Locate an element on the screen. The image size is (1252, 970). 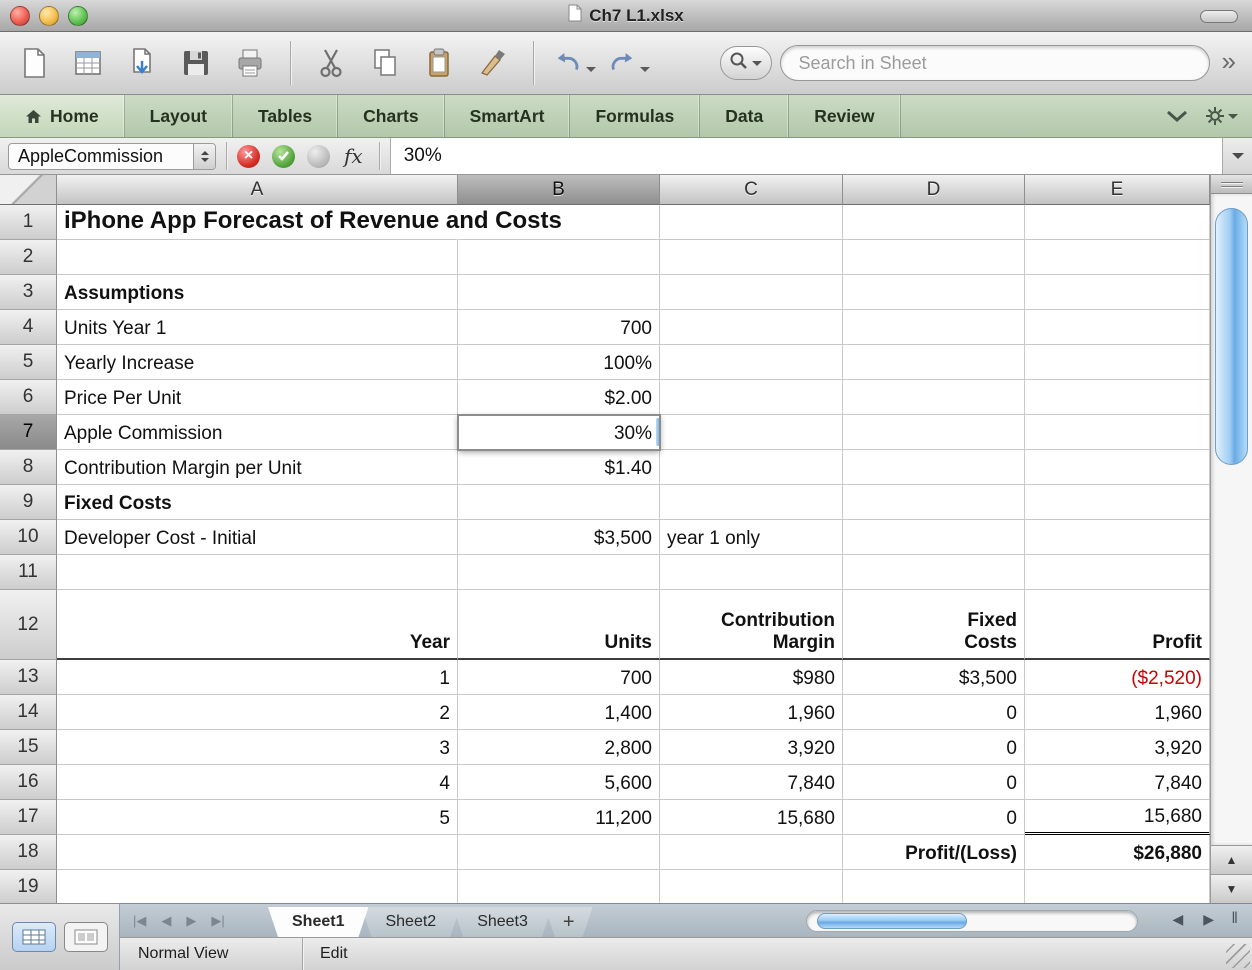
scroll-left-icon: ◀ is located at coordinates (1177, 919).